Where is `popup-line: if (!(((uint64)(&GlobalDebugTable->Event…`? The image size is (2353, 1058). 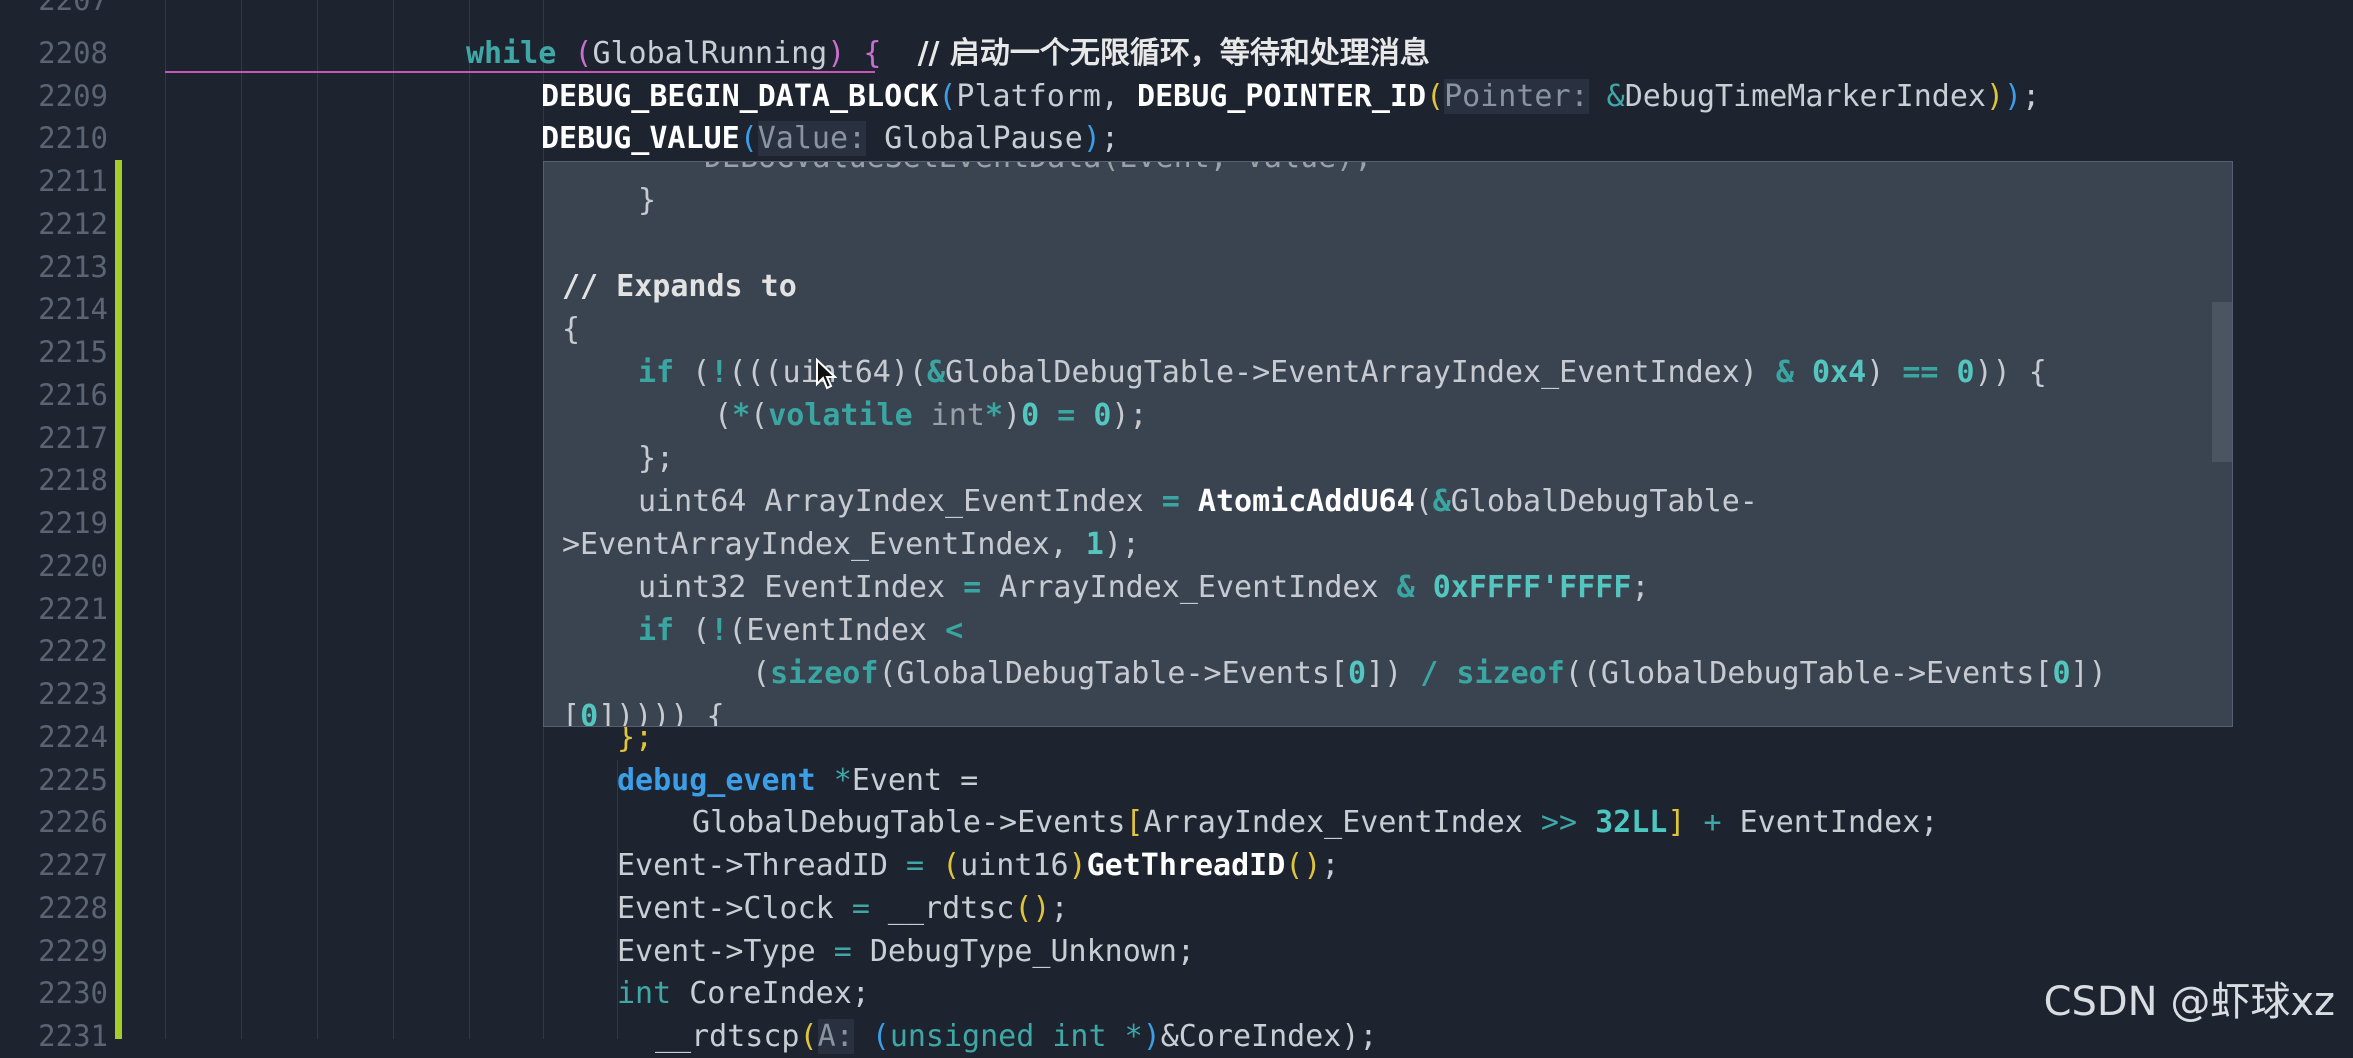
popup-line: if (!(((uint64)(&GlobalDebugTable->Event… is located at coordinates (1342, 372).